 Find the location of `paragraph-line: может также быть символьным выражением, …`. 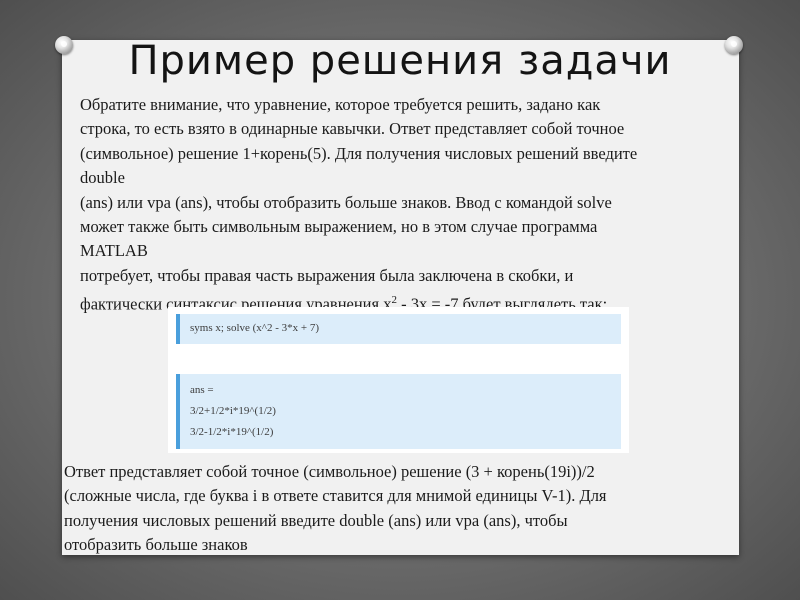

paragraph-line: может также быть символьным выражением, … is located at coordinates (339, 227).